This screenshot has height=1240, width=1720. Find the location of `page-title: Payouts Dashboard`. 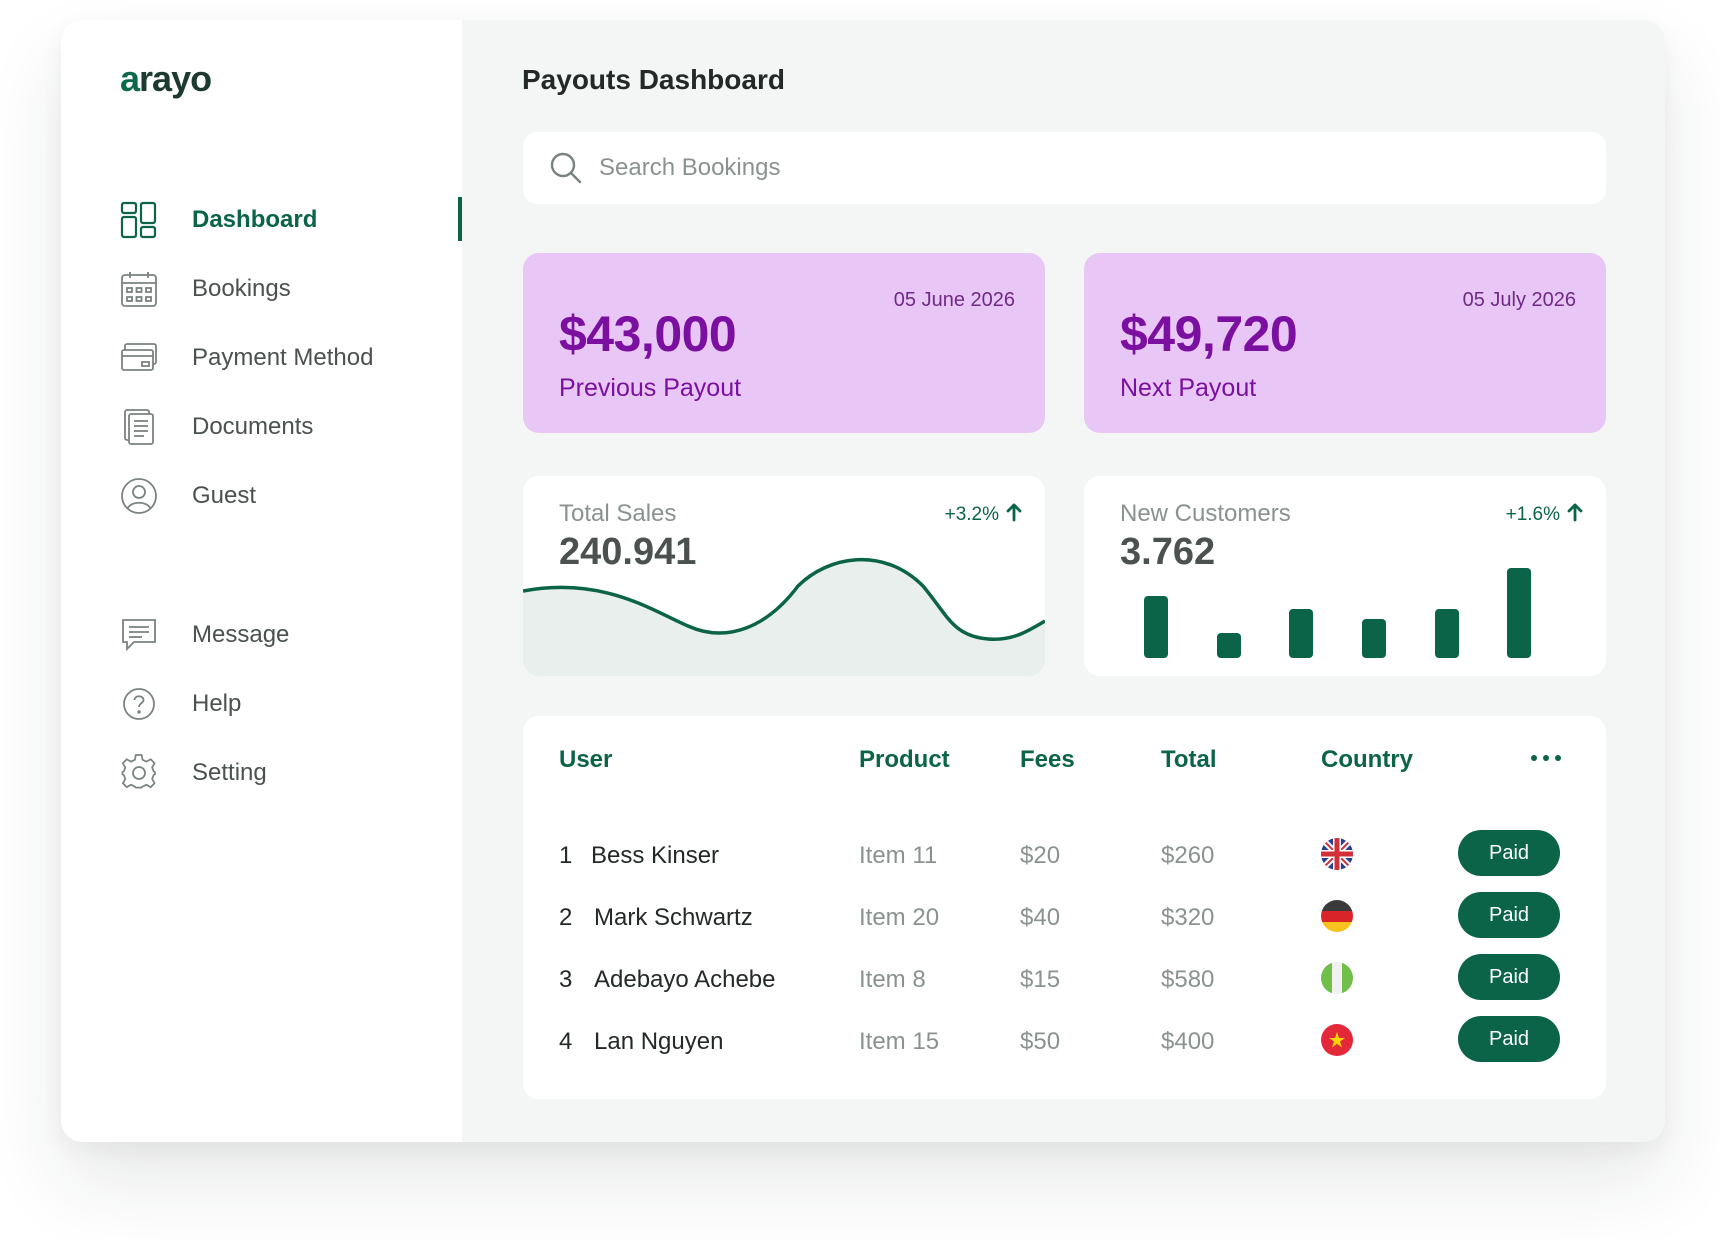

page-title: Payouts Dashboard is located at coordinates (653, 79).